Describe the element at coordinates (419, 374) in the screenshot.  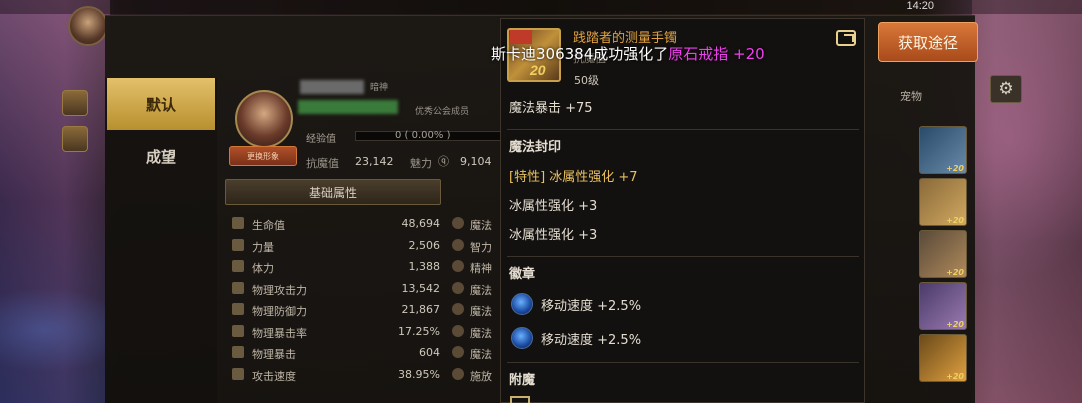
I see `attribute-value: 38.95%` at that location.